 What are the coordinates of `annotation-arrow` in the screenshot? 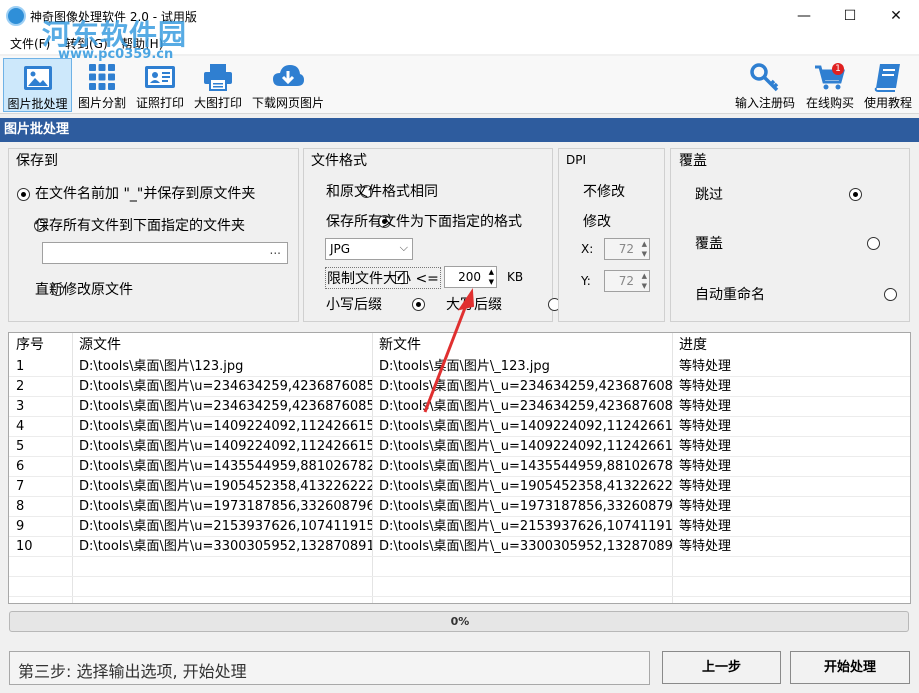 It's located at (449, 350).